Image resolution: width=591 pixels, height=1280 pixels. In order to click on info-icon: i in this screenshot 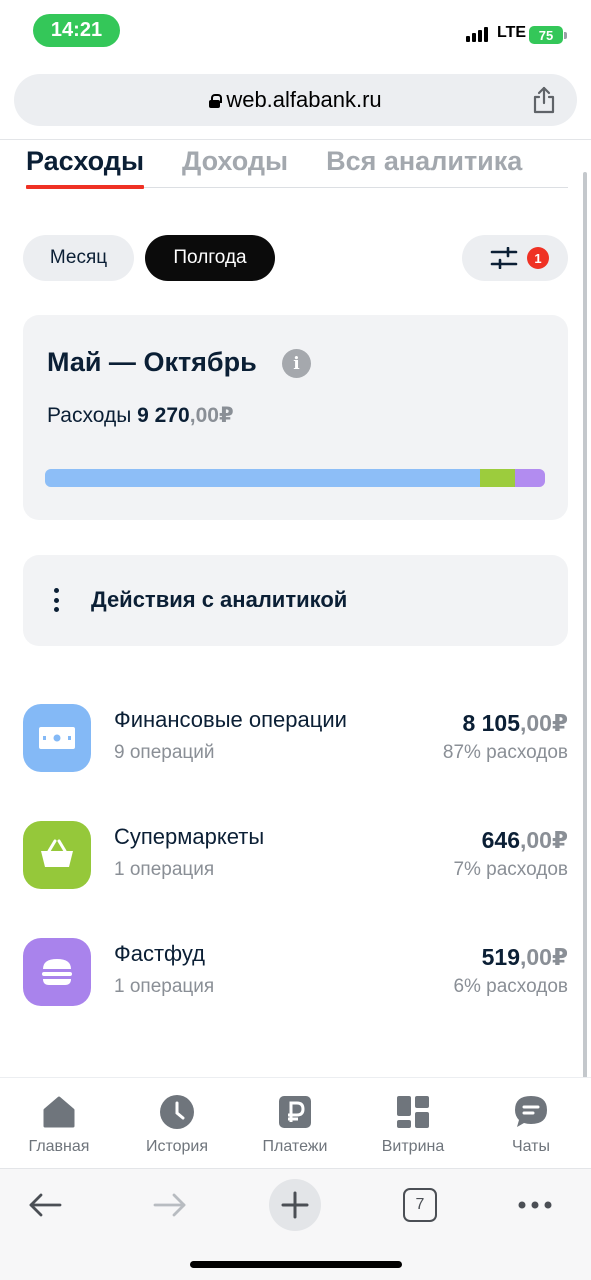, I will do `click(296, 363)`.